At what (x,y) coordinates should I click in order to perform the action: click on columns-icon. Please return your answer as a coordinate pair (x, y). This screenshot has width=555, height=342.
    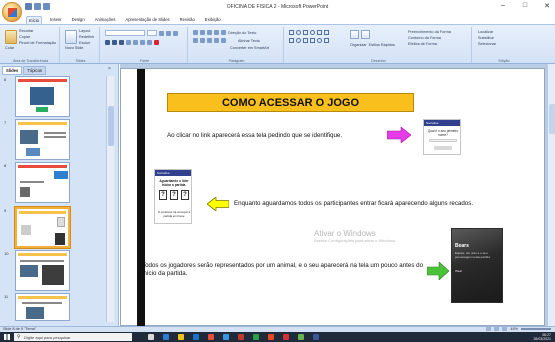
    Looking at the image, I should click on (223, 40).